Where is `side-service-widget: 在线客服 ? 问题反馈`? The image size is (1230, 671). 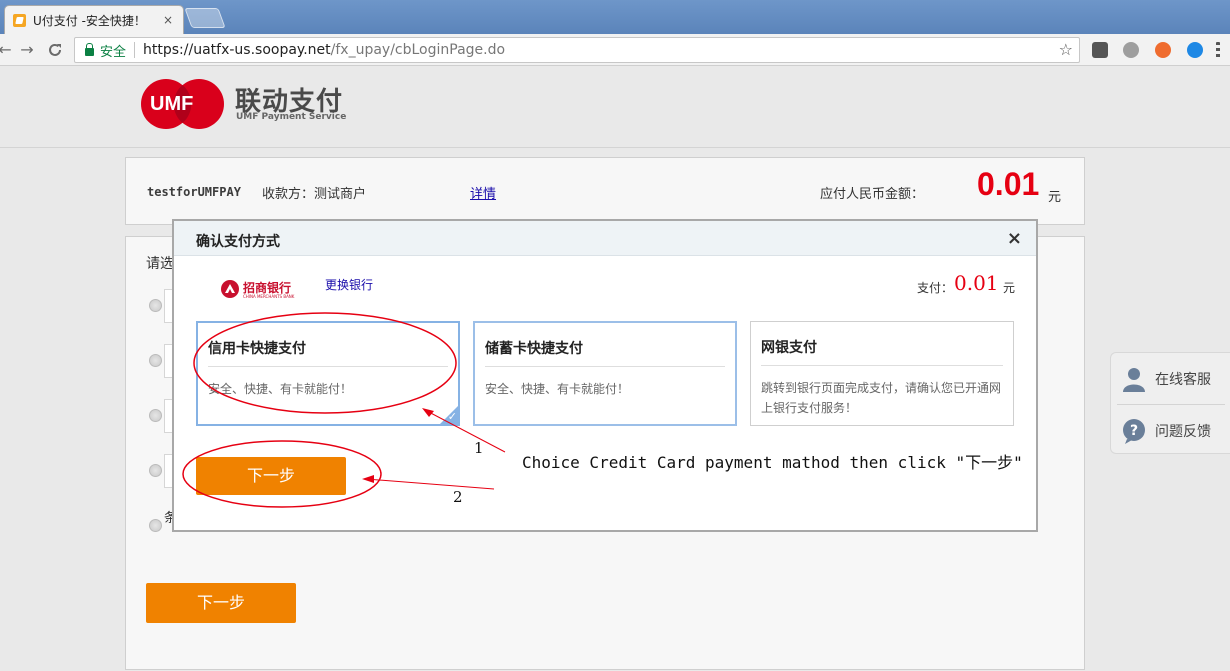
side-service-widget: 在线客服 ? 问题反馈 is located at coordinates (1170, 403).